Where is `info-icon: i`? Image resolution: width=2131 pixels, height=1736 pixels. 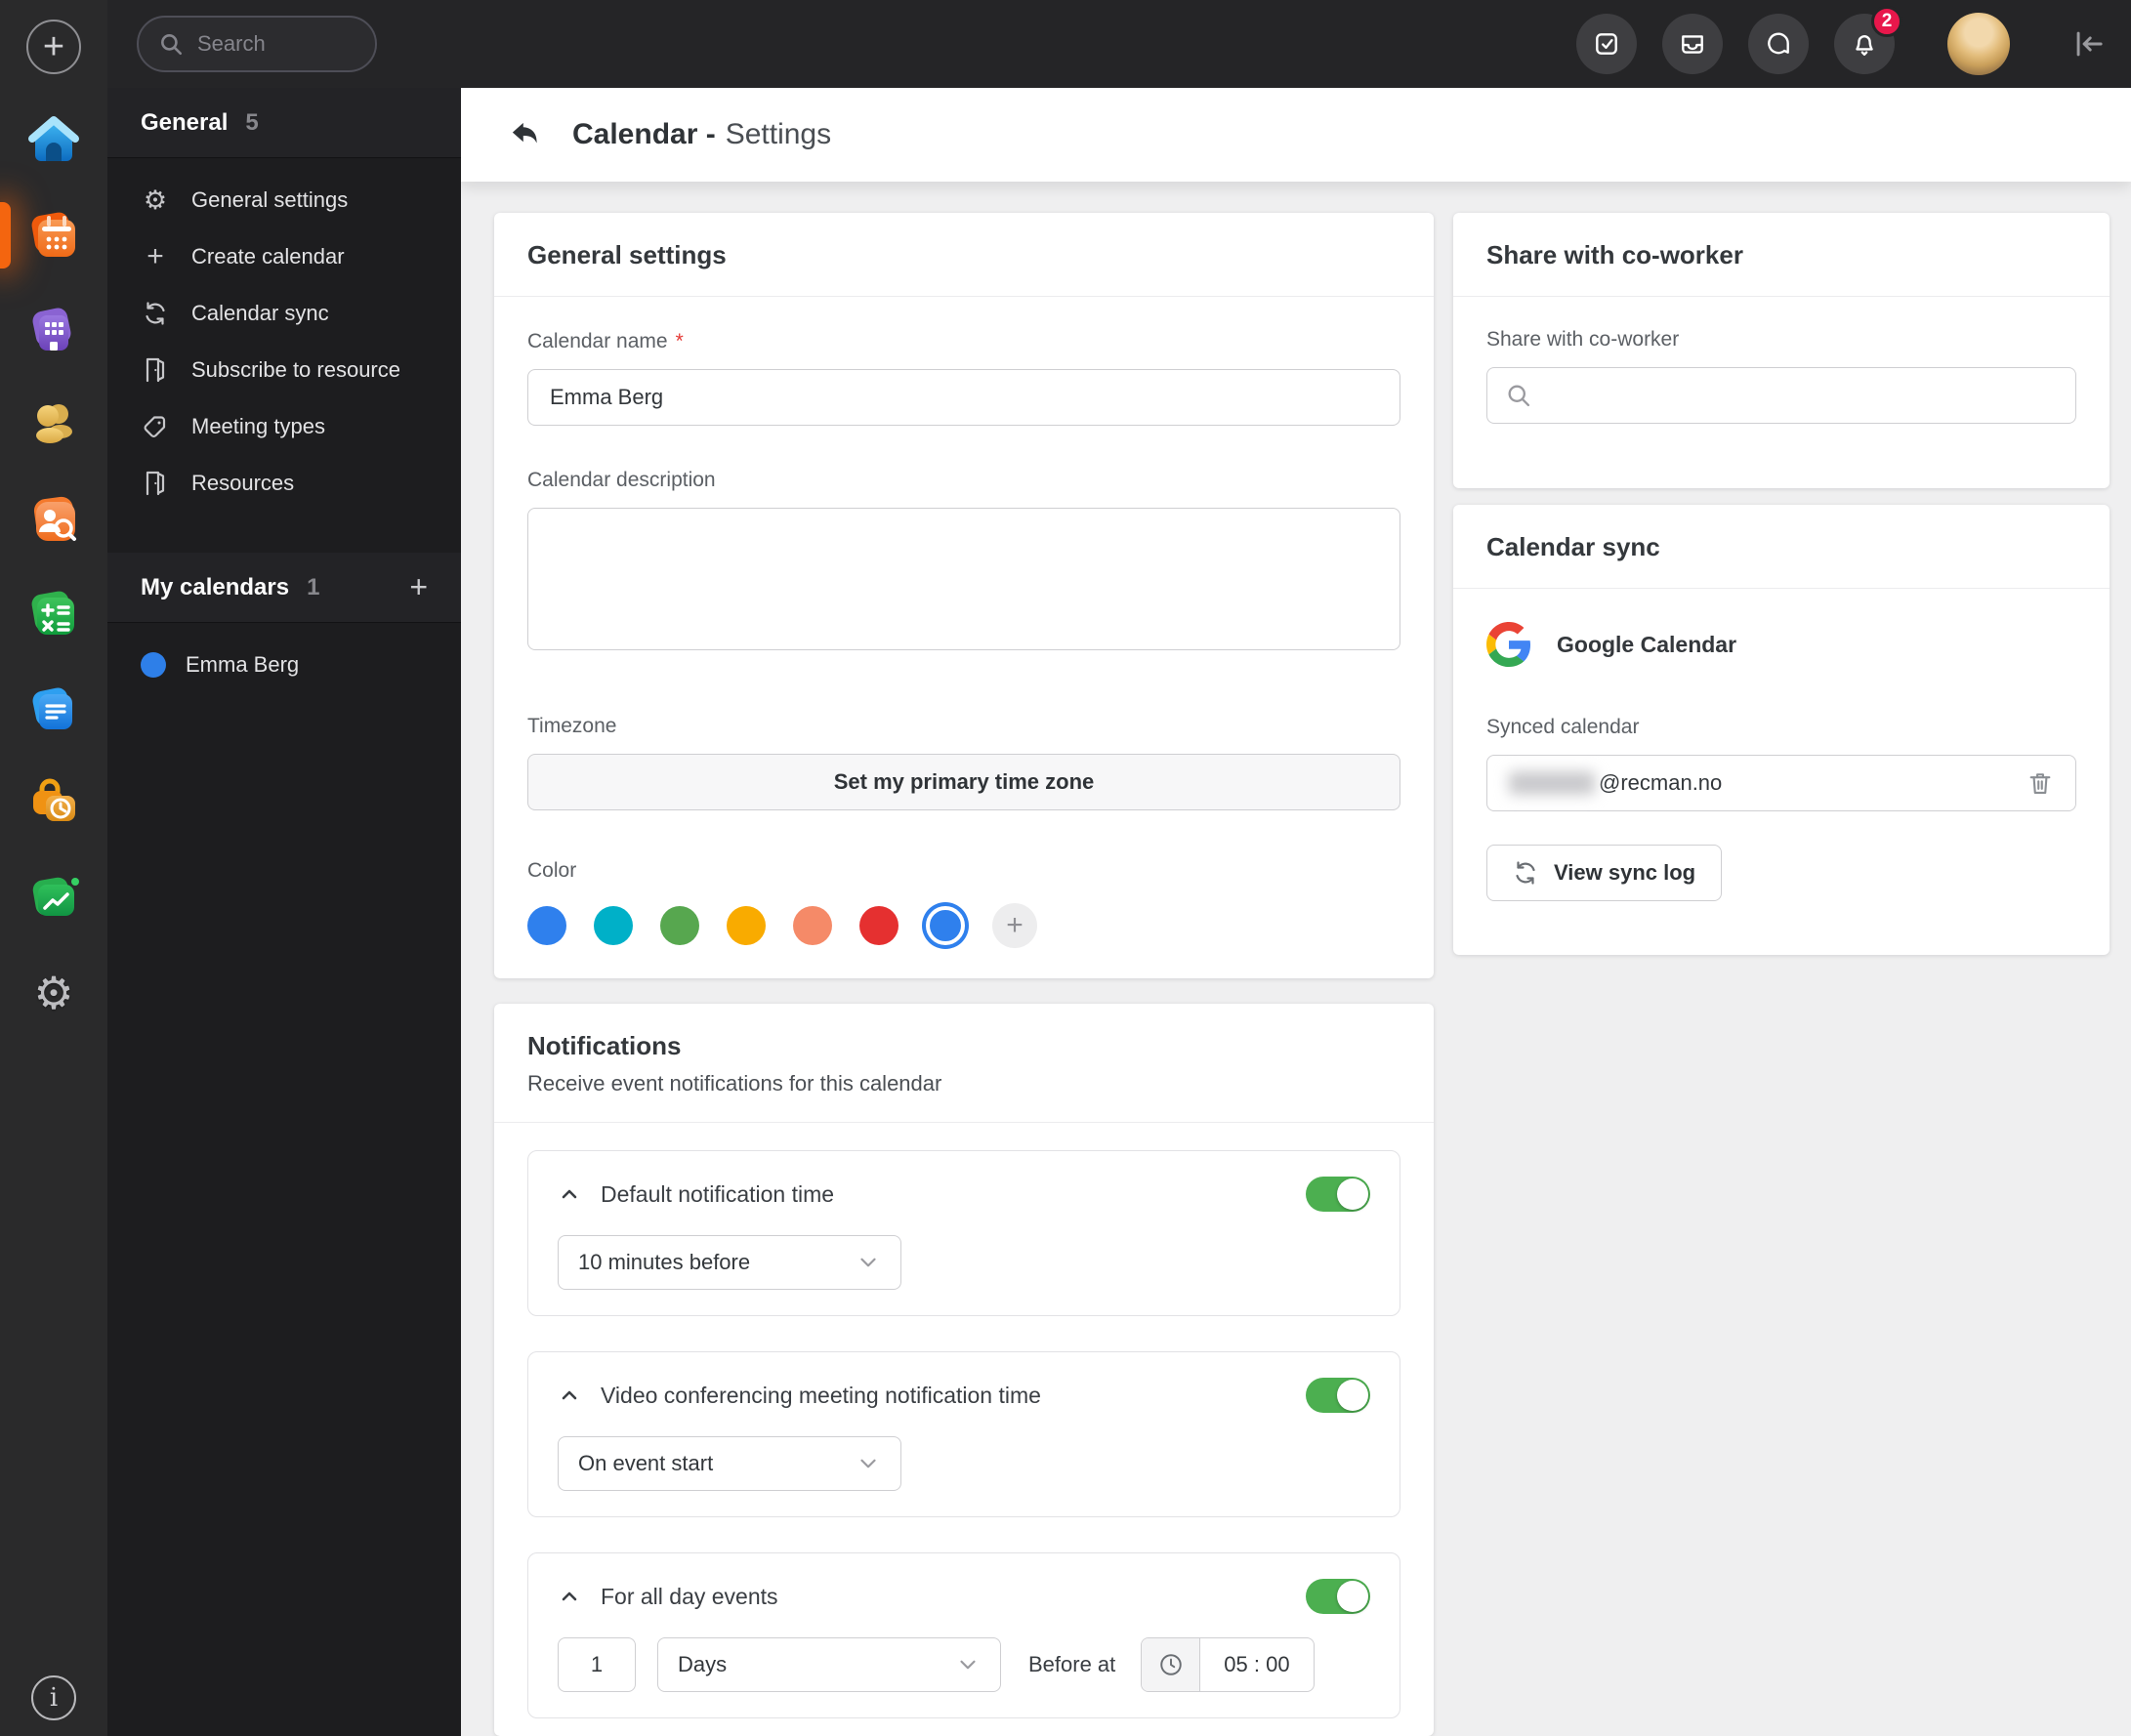 info-icon: i is located at coordinates (54, 1698).